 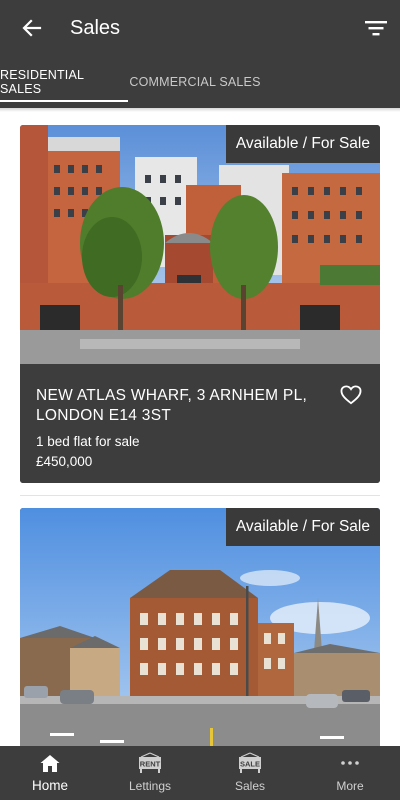 I want to click on svg-text: SALE, so click(x=250, y=763).